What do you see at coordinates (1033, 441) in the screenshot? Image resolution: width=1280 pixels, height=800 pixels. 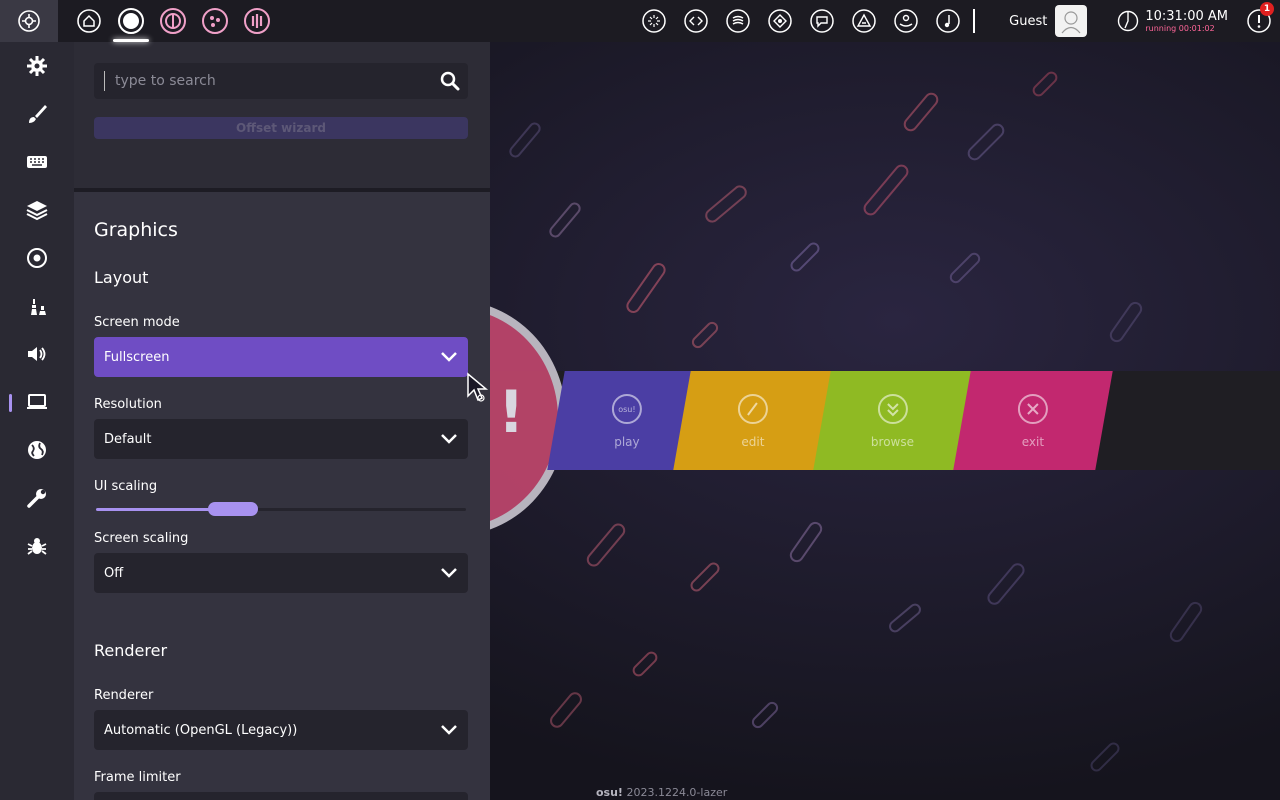 I see `exit-label: exit` at bounding box center [1033, 441].